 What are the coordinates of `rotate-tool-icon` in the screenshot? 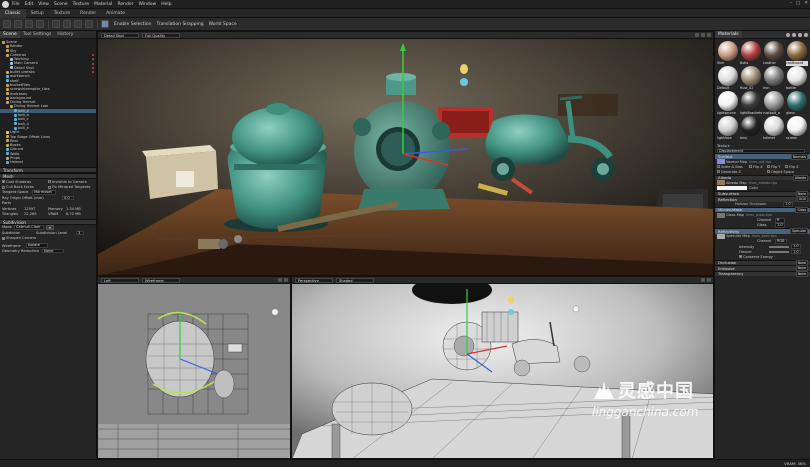 It's located at (29, 24).